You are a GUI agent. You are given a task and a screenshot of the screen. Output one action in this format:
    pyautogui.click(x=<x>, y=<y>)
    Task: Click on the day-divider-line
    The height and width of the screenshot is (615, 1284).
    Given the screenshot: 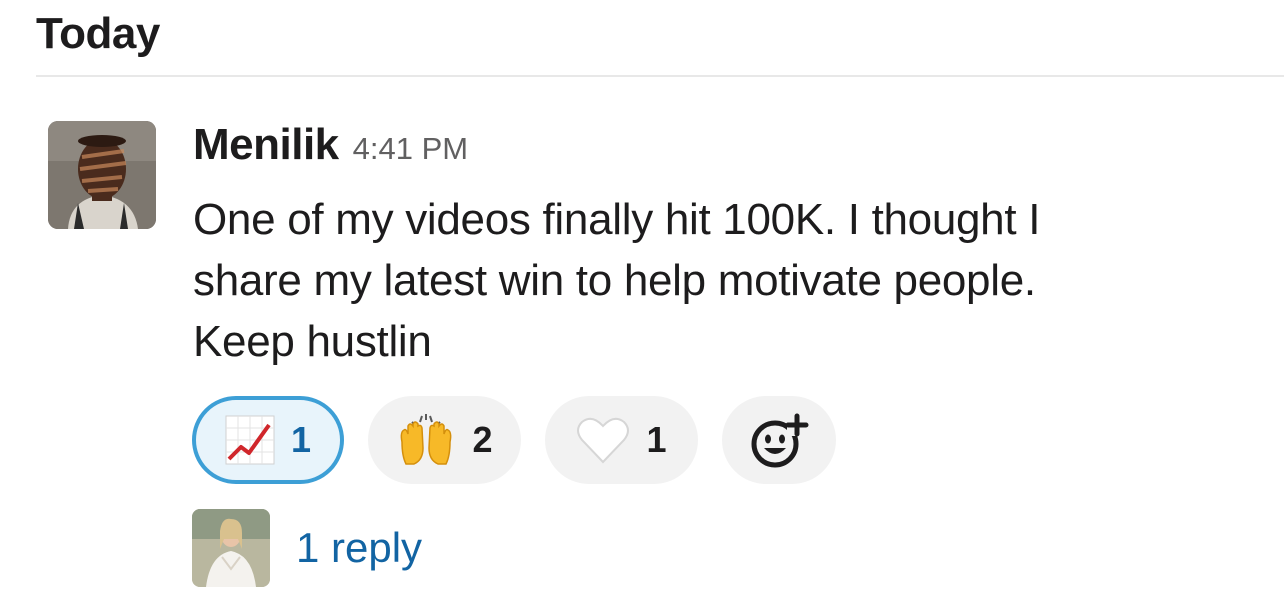 What is the action you would take?
    pyautogui.click(x=660, y=76)
    